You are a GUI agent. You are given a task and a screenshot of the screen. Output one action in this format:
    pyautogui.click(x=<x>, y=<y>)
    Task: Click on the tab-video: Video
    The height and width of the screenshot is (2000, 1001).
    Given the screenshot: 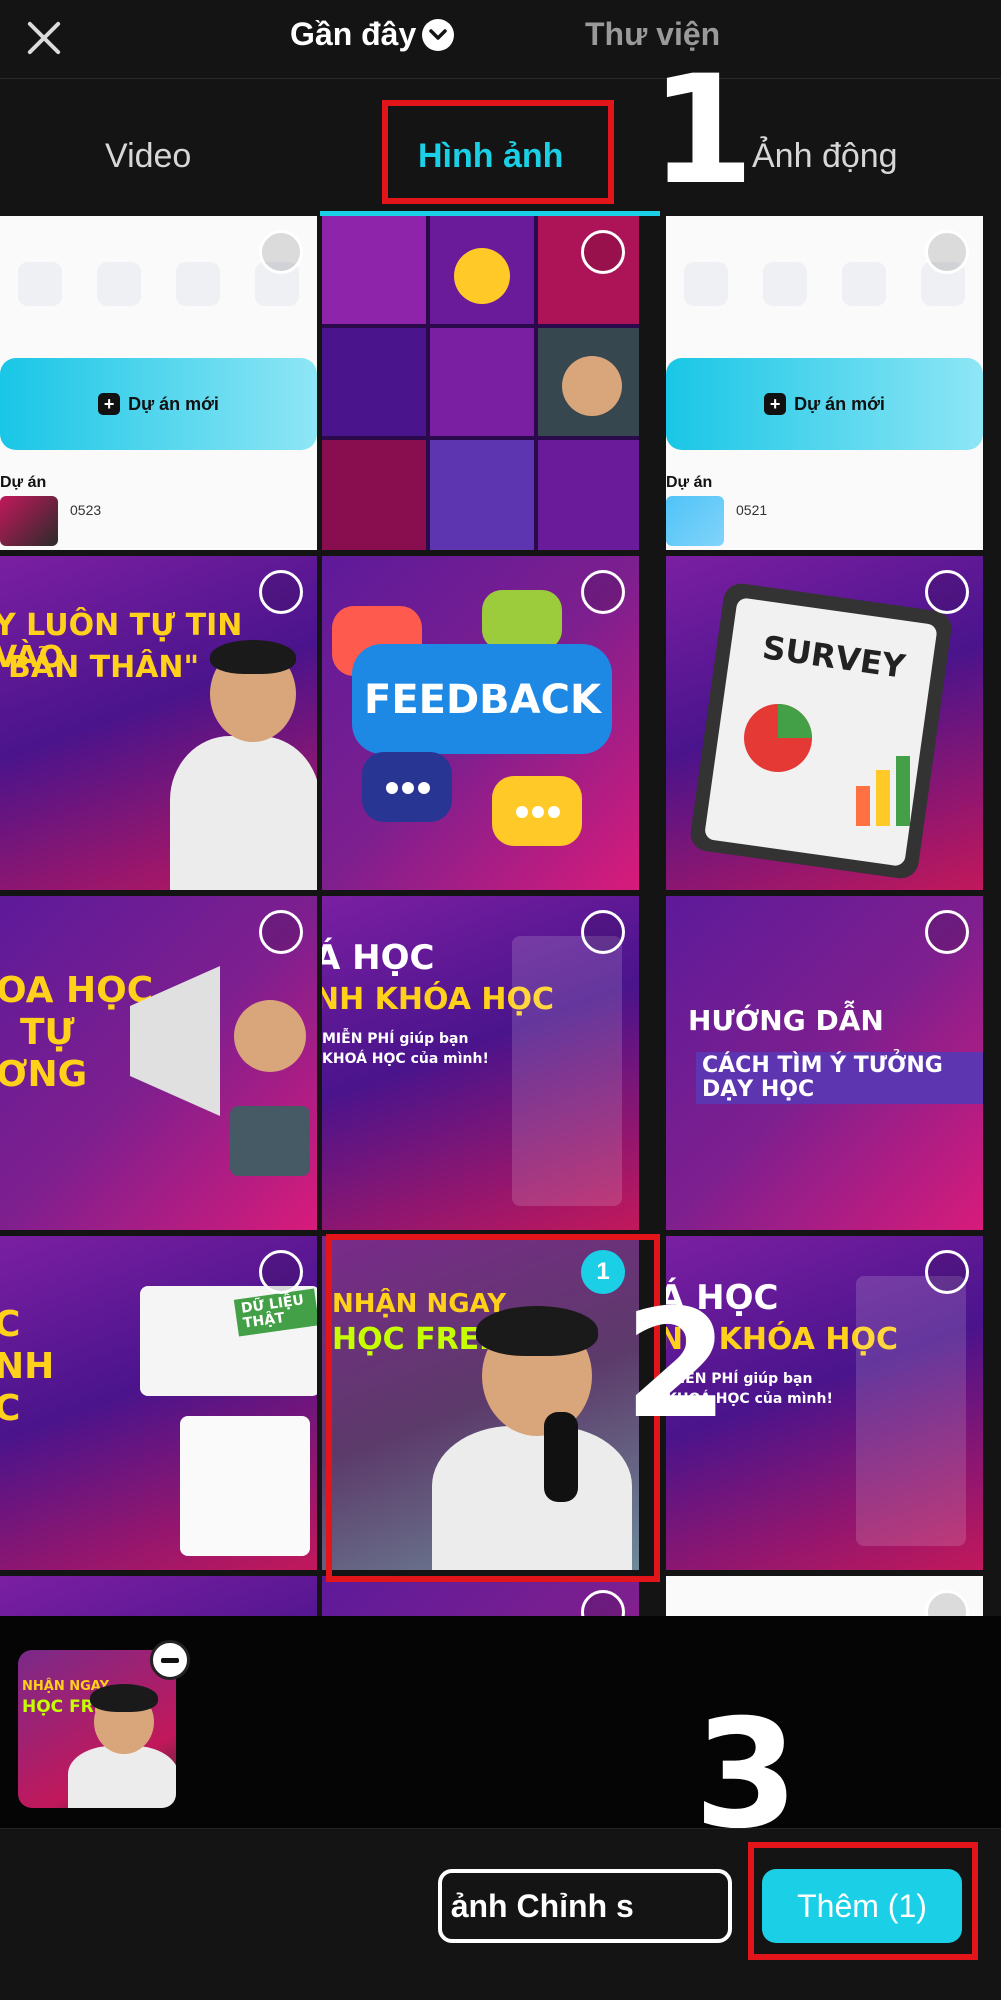 What is the action you would take?
    pyautogui.click(x=148, y=156)
    